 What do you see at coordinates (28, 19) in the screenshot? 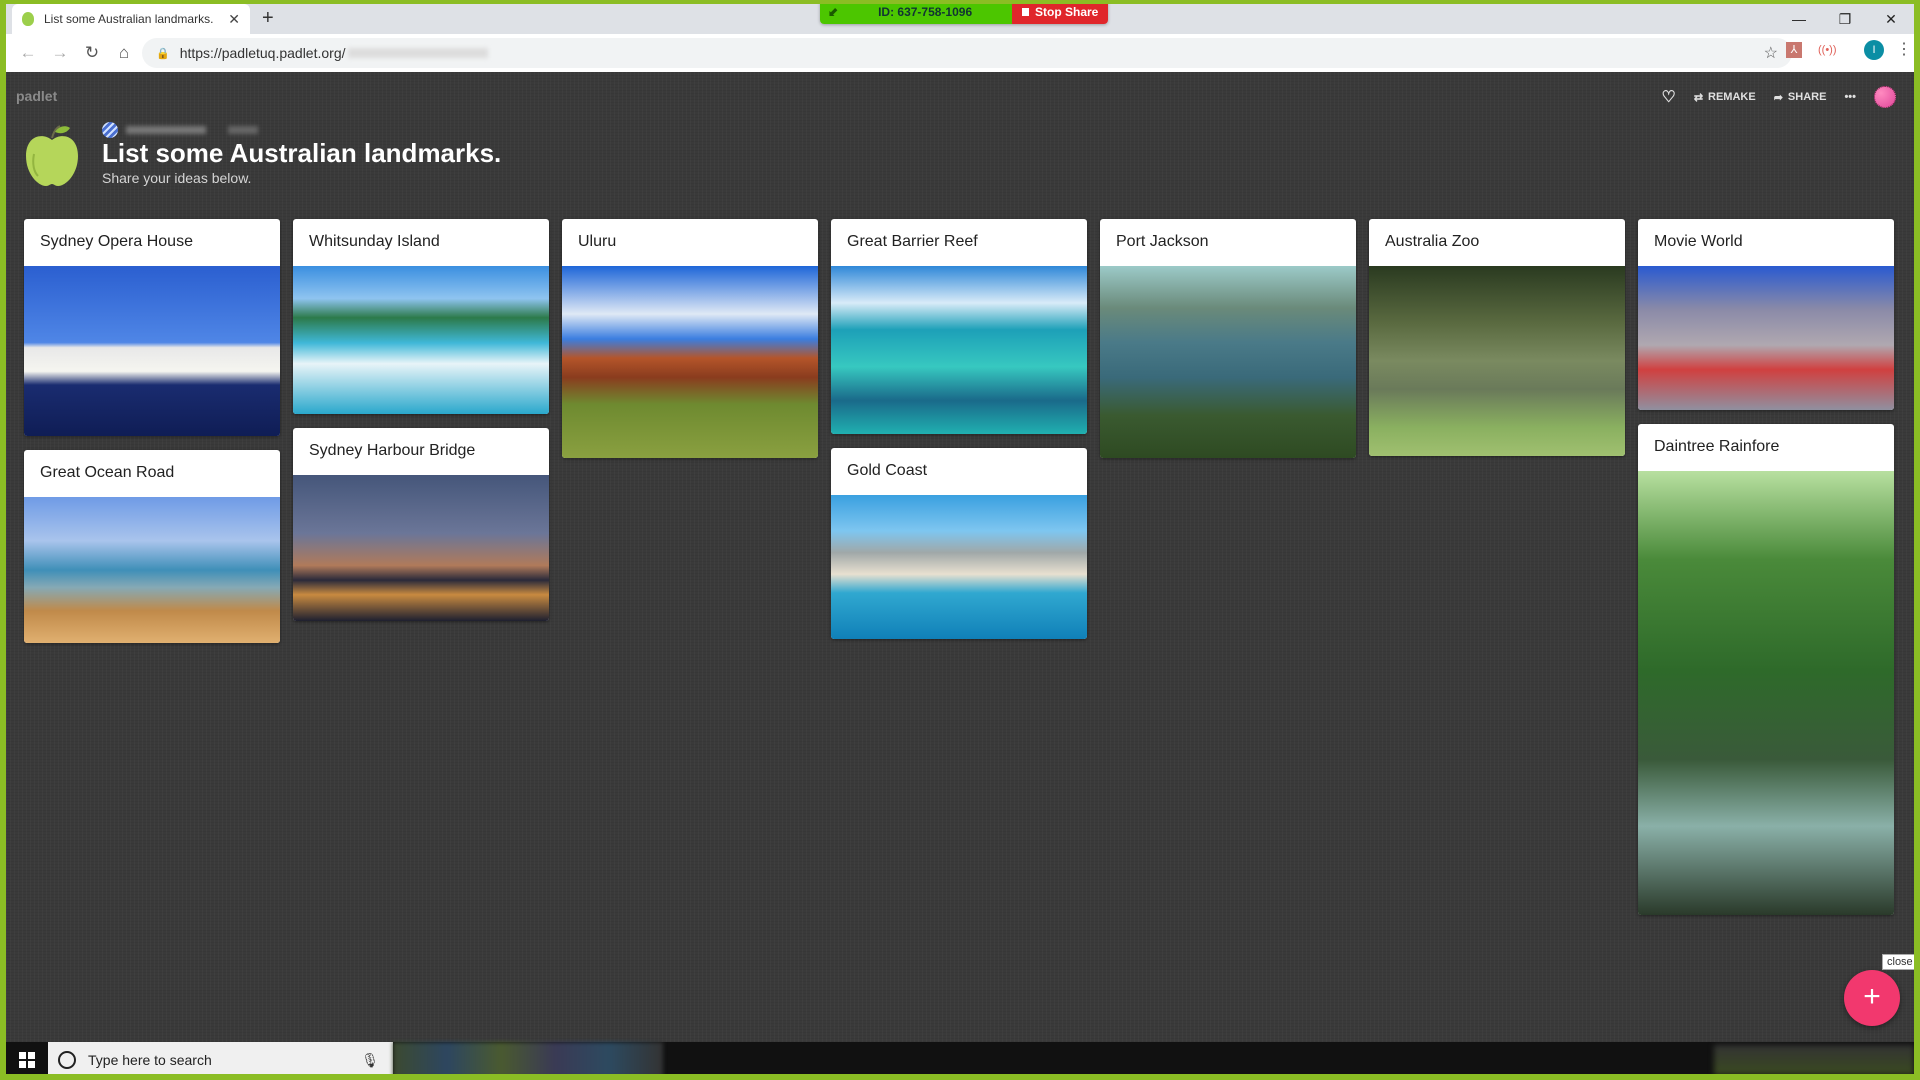
I see `apple-favicon-icon` at bounding box center [28, 19].